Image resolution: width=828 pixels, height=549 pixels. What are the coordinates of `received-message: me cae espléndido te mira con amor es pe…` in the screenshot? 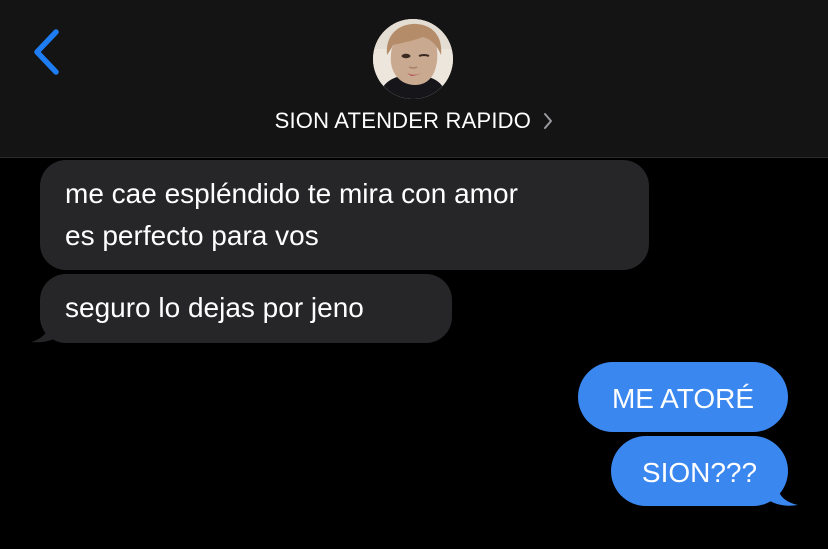 It's located at (344, 215).